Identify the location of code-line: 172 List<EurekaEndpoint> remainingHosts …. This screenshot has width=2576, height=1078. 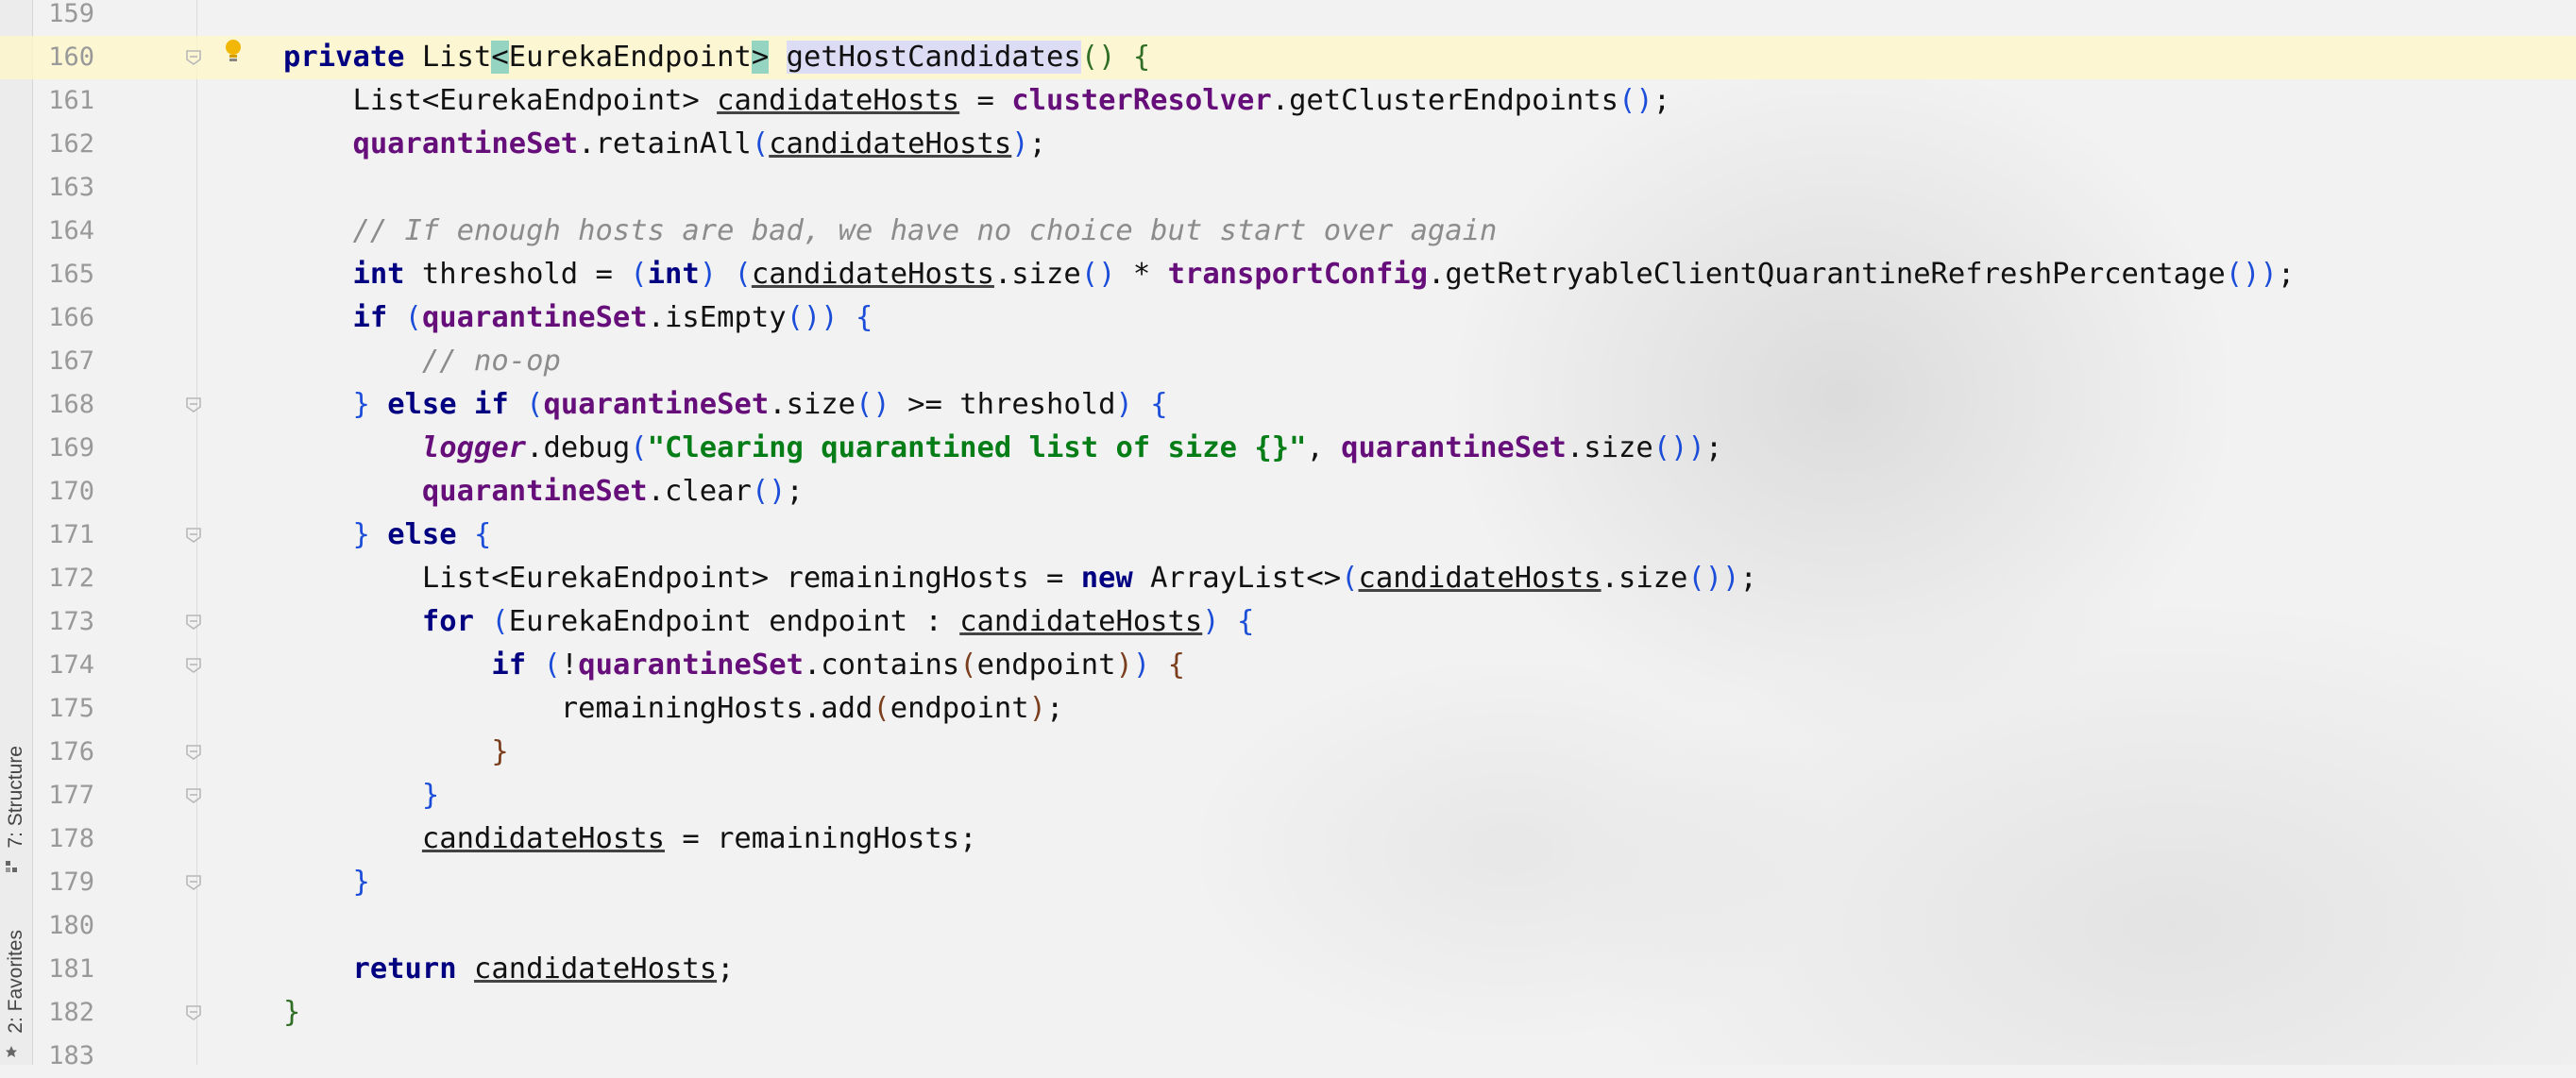
(1288, 578).